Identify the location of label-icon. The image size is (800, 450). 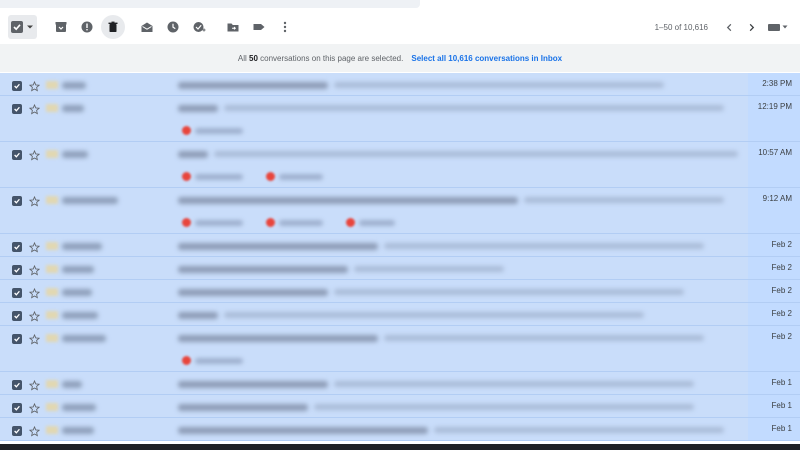
(259, 27).